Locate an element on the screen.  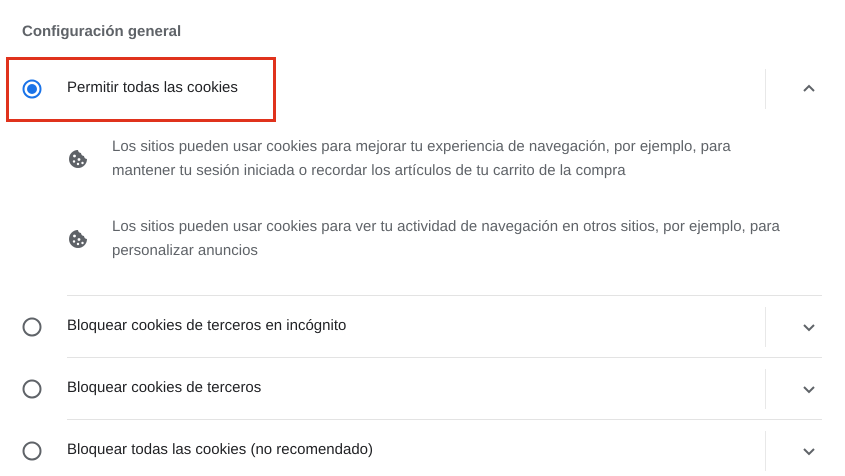
option-label: Bloquear cookies de terceros is located at coordinates (164, 388).